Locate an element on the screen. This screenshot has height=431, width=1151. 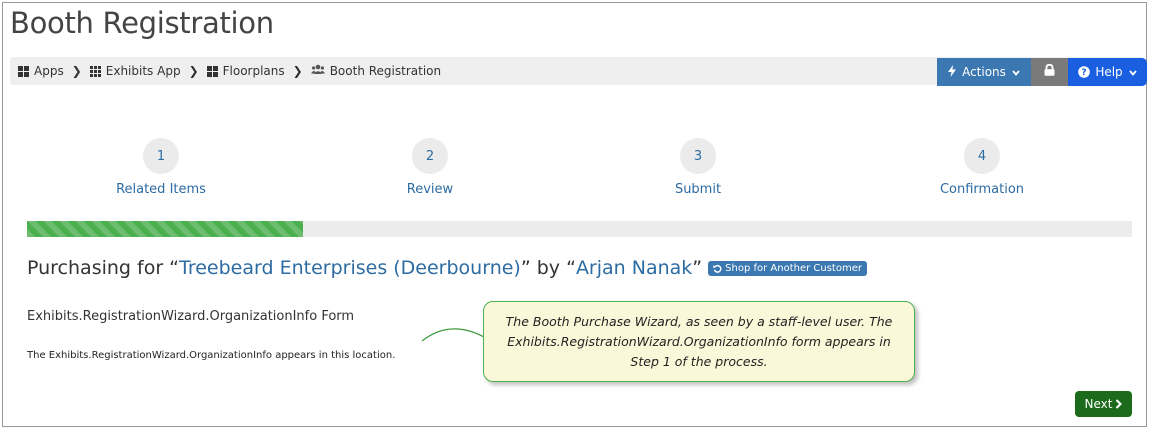
breadcrumb-label: Floorplans is located at coordinates (253, 71).